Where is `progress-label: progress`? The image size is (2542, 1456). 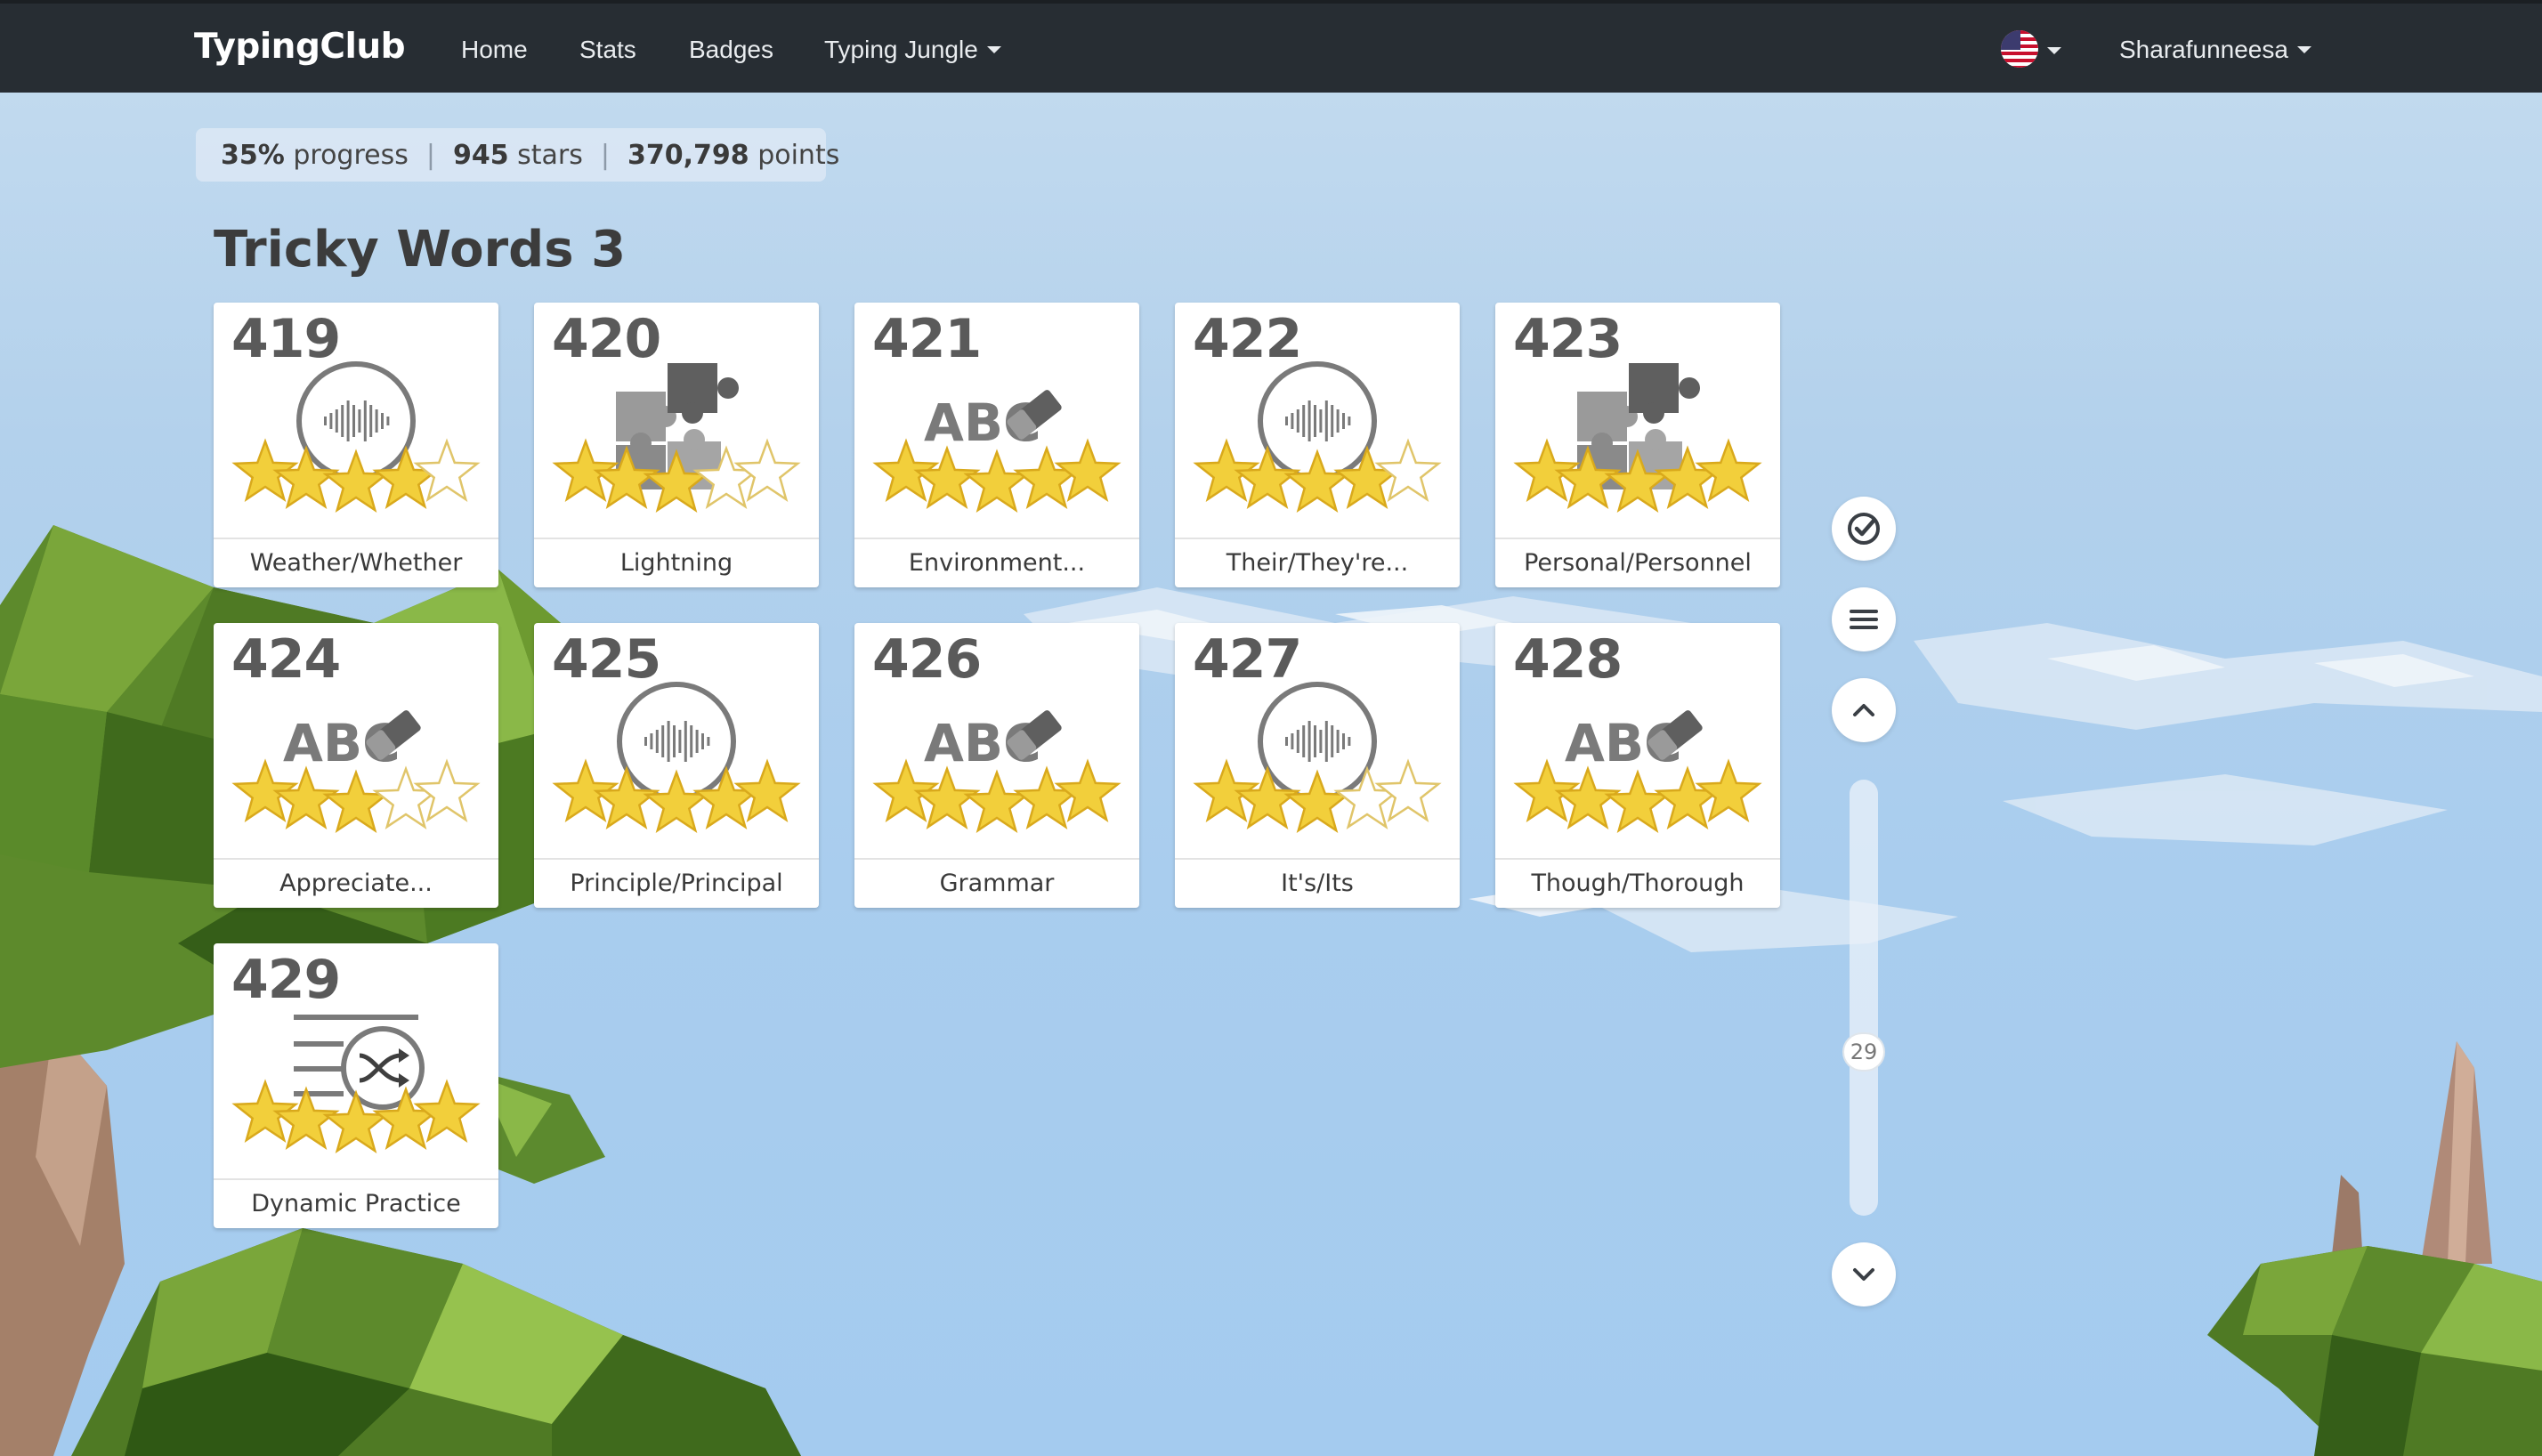 progress-label: progress is located at coordinates (351, 155).